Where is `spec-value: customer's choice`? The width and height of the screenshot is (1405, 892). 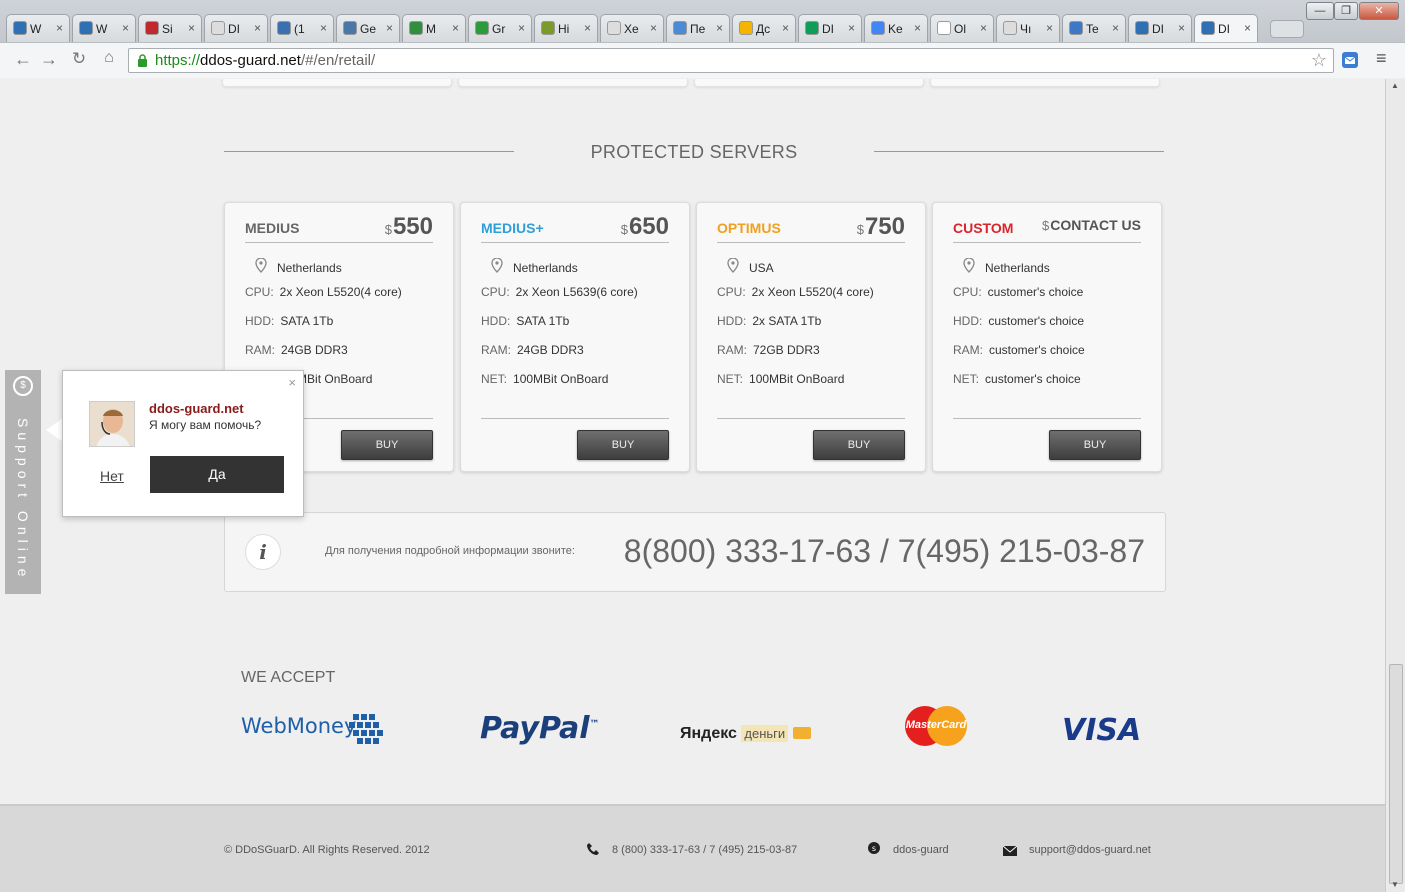
spec-value: customer's choice is located at coordinates (1037, 350).